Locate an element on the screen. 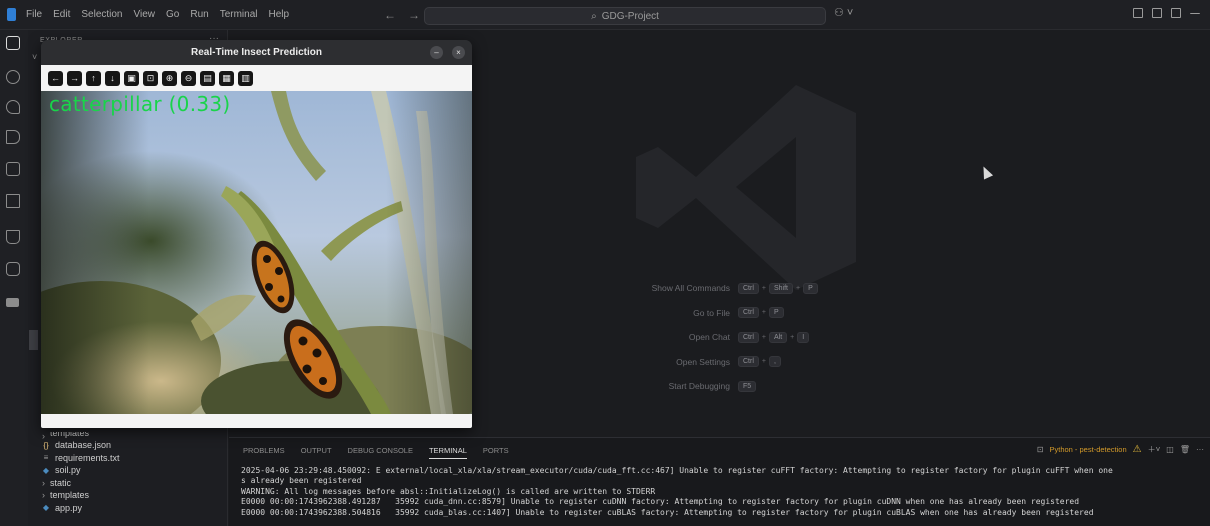 The height and width of the screenshot is (526, 1210). prediction-label: catterpillar (0.33) is located at coordinates (140, 104).